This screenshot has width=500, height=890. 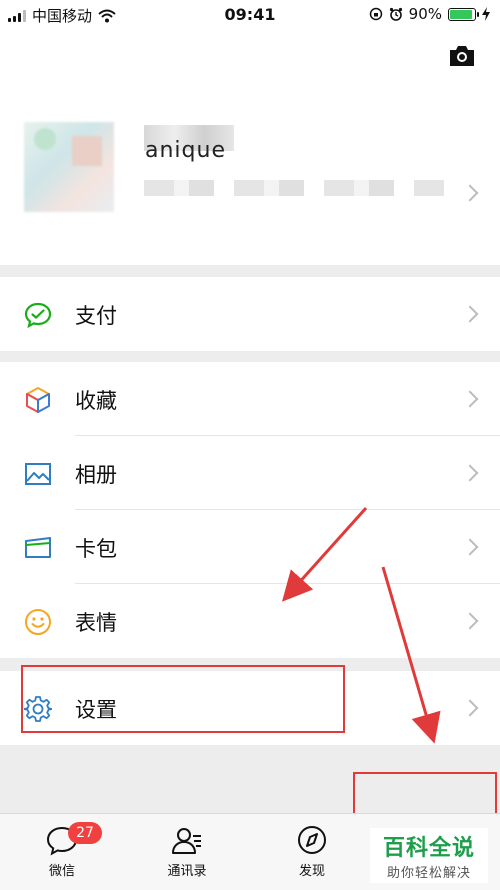 I want to click on tab-chats: 27 微信, so click(x=62, y=850).